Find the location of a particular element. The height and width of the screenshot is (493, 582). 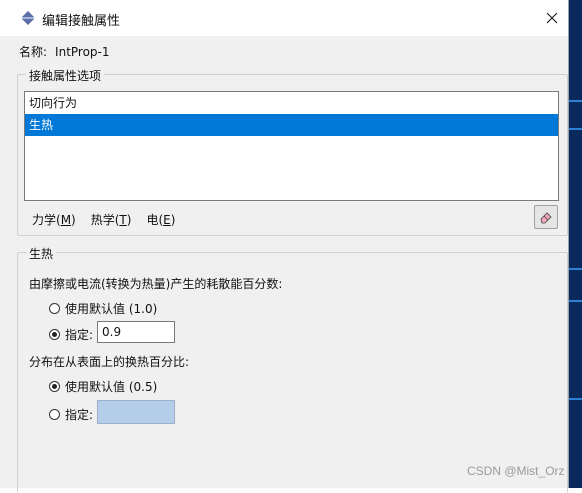

heat-distribution-question: 分布在从表面上的换热百分比: is located at coordinates (109, 362).